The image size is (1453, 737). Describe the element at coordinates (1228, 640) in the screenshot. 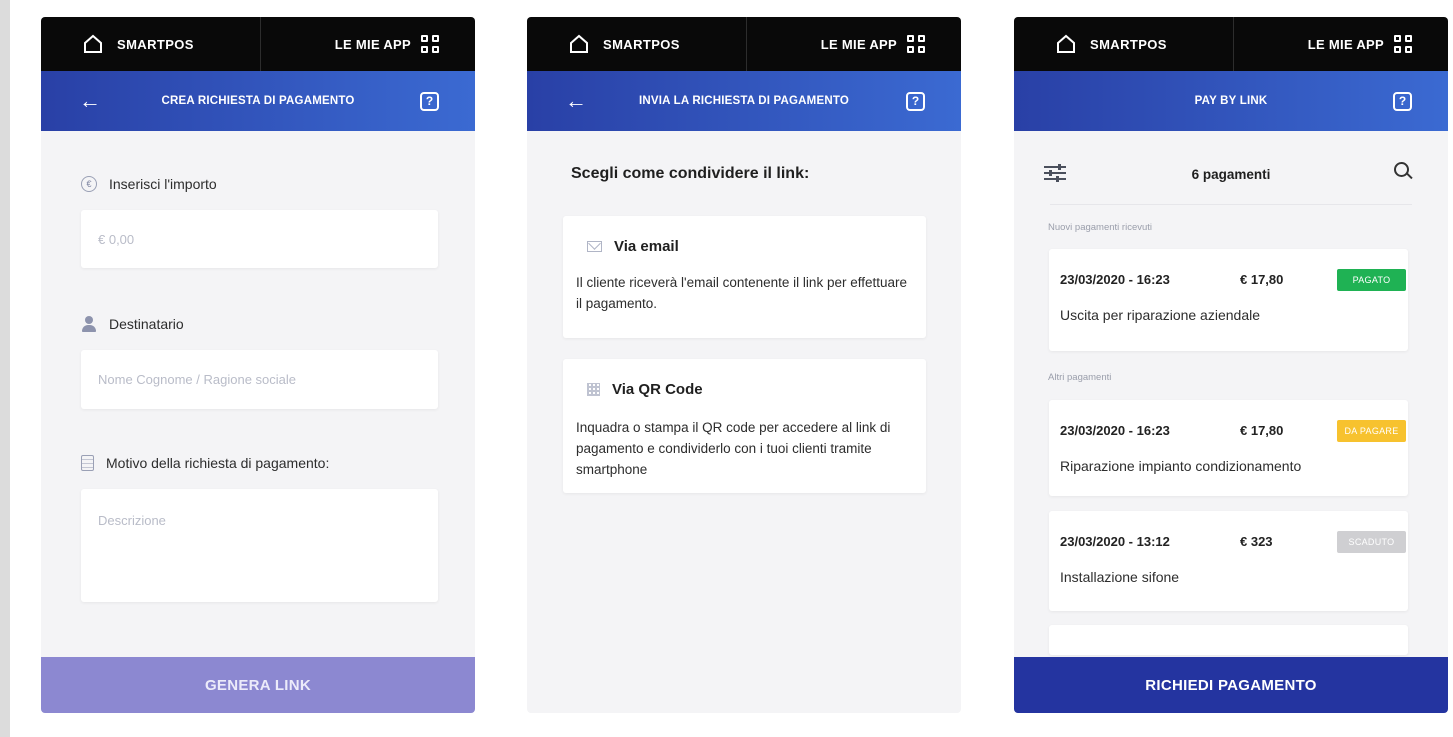

I see `payment-card-partial` at that location.